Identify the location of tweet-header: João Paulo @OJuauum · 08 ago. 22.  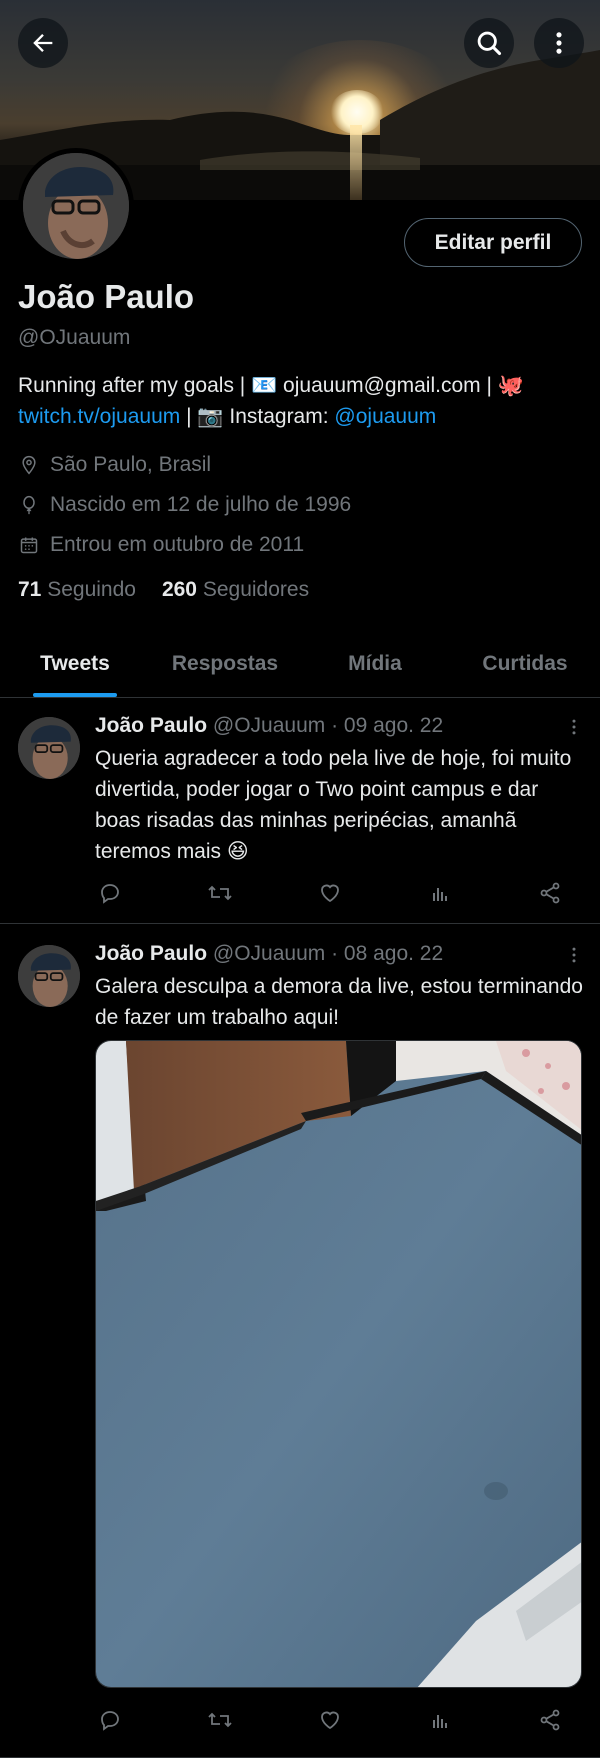
(269, 954).